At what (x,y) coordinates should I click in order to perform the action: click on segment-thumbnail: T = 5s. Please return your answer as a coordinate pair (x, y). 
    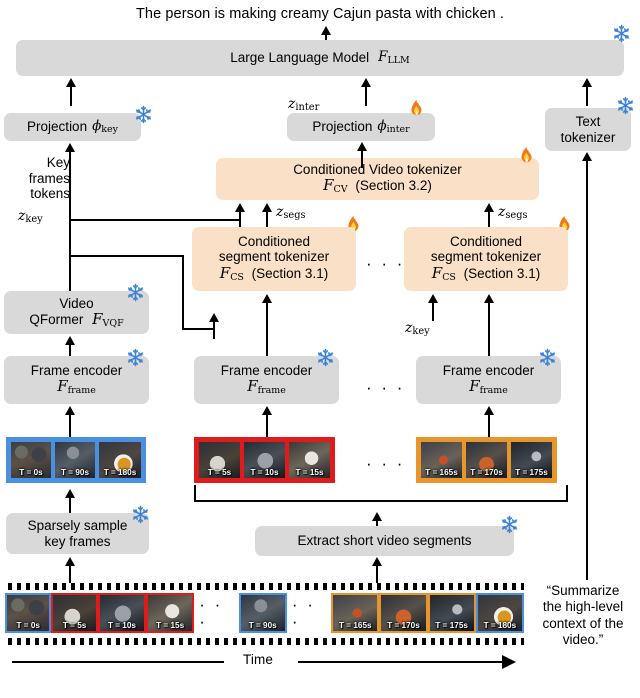
    Looking at the image, I should click on (219, 460).